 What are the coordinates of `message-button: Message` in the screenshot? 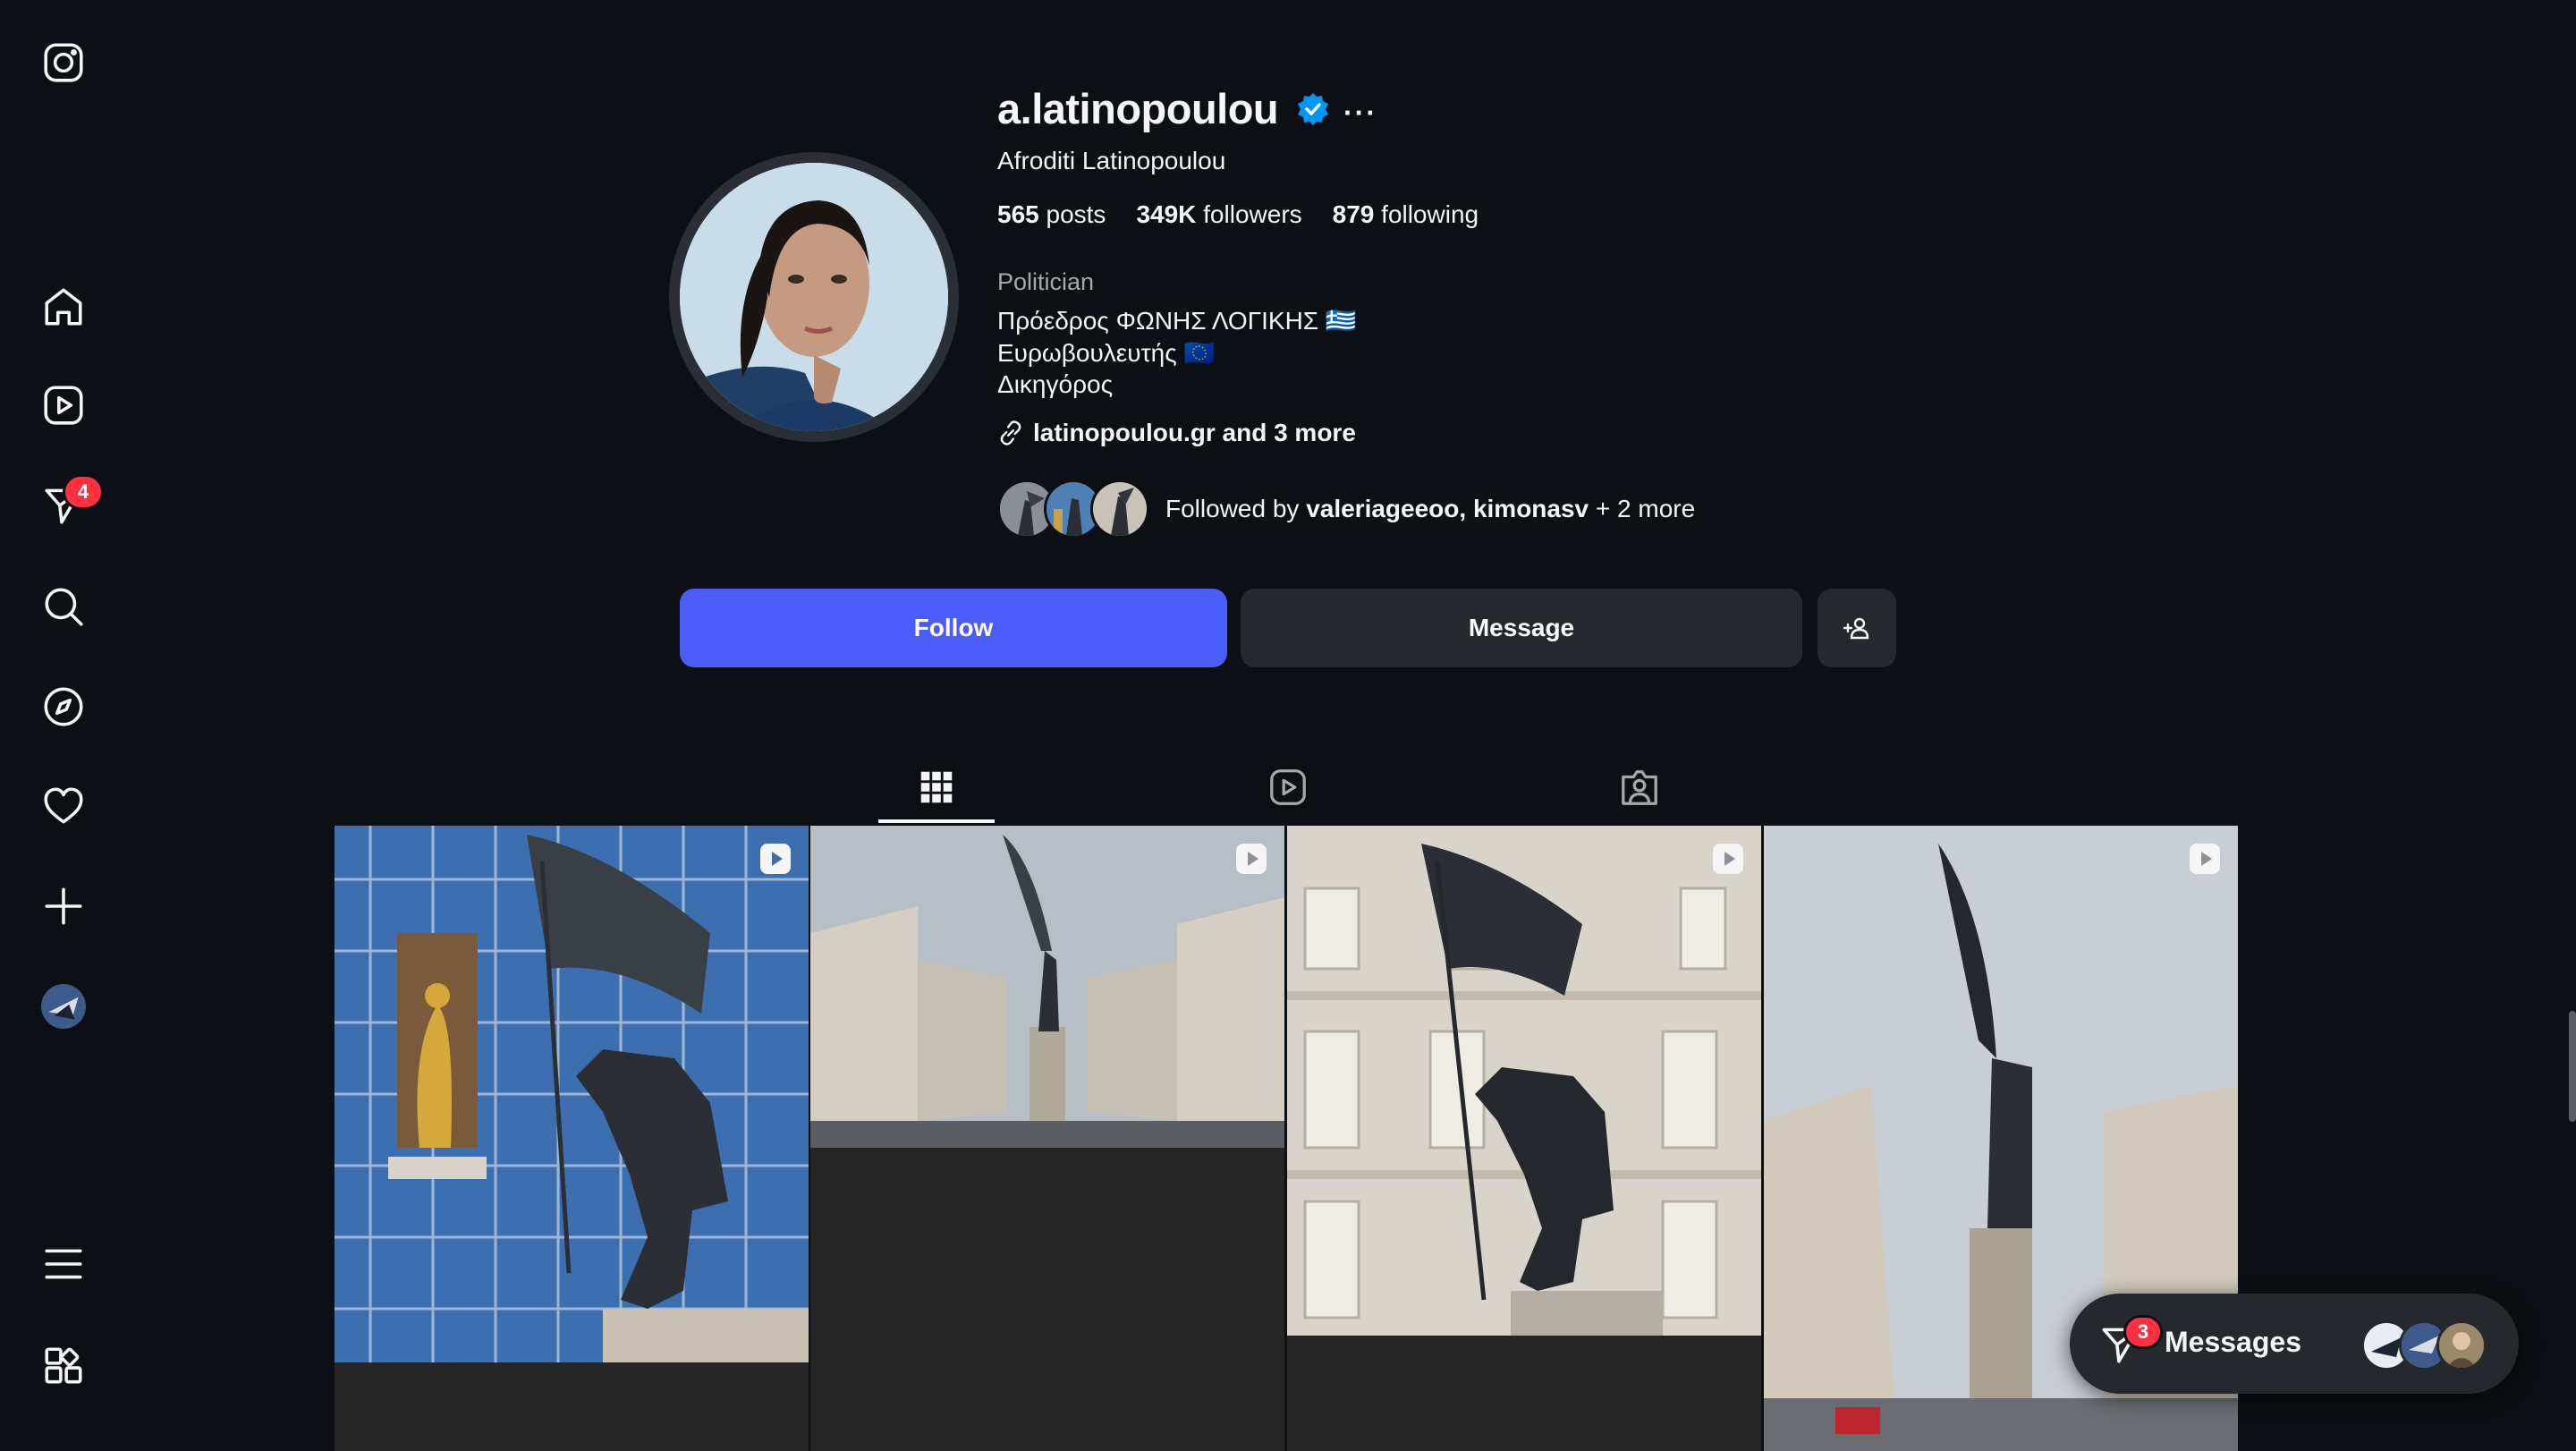 It's located at (1521, 628).